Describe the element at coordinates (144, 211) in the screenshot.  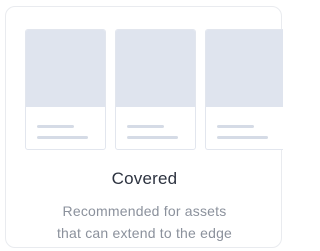
I see `option-description-line: Recommended for assets` at that location.